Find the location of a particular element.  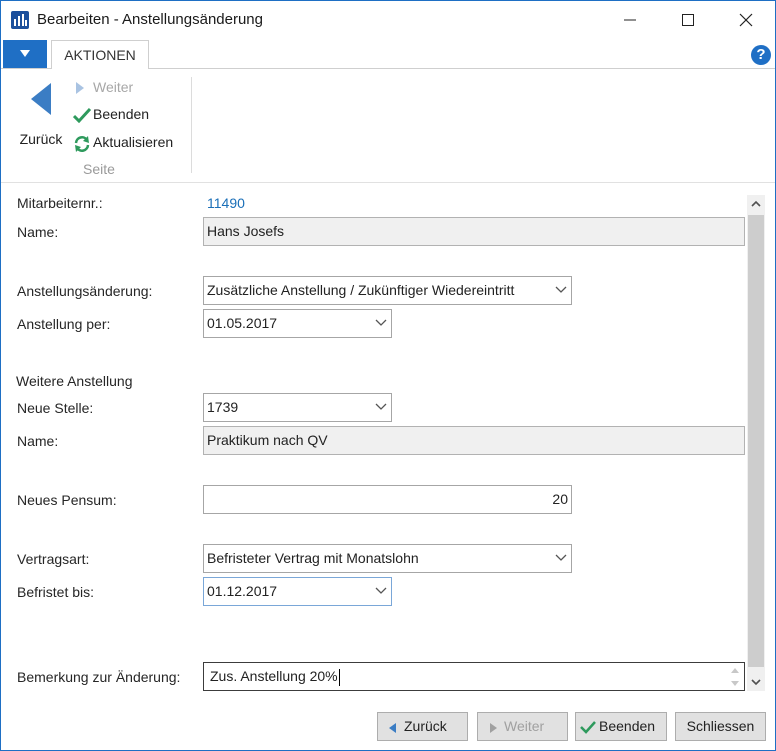

app-logo-icon is located at coordinates (20, 20).